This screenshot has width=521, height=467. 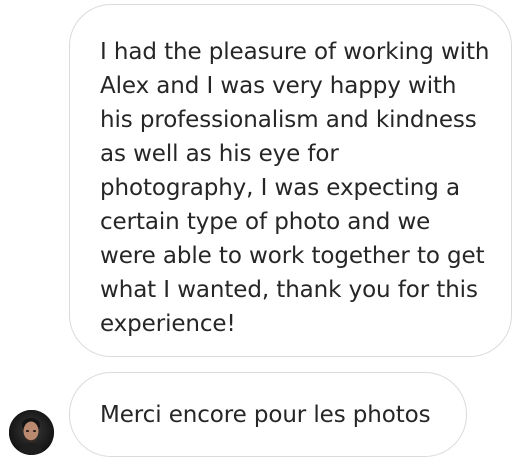 I want to click on profile-photo-icon, so click(x=31, y=432).